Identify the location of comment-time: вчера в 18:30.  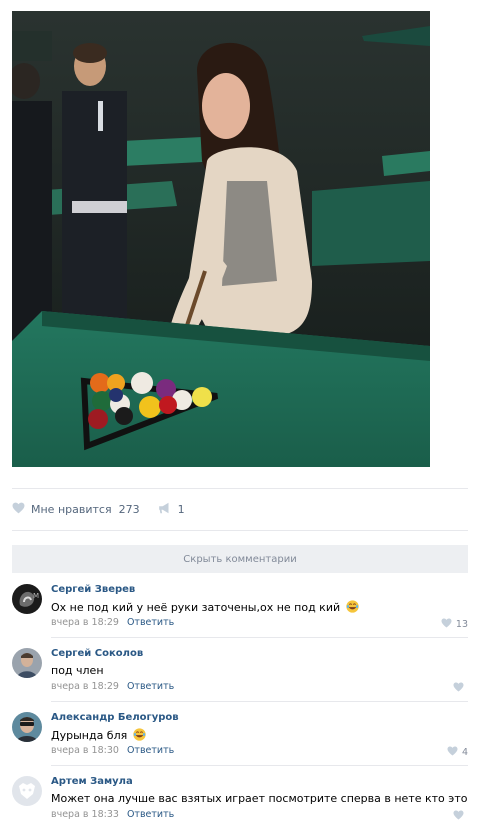
(85, 750).